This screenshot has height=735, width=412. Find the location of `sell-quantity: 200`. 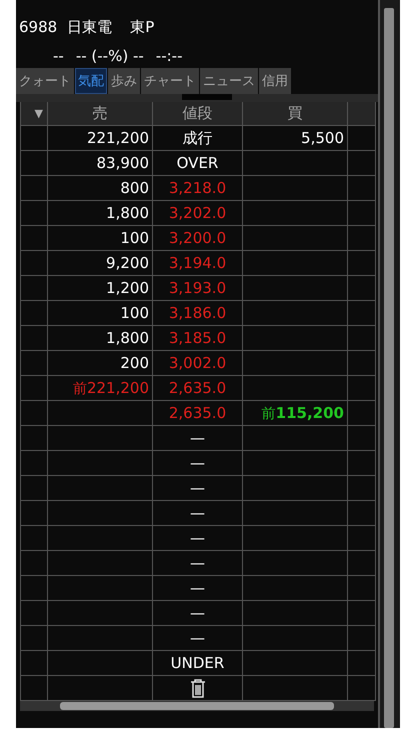

sell-quantity: 200 is located at coordinates (100, 363).